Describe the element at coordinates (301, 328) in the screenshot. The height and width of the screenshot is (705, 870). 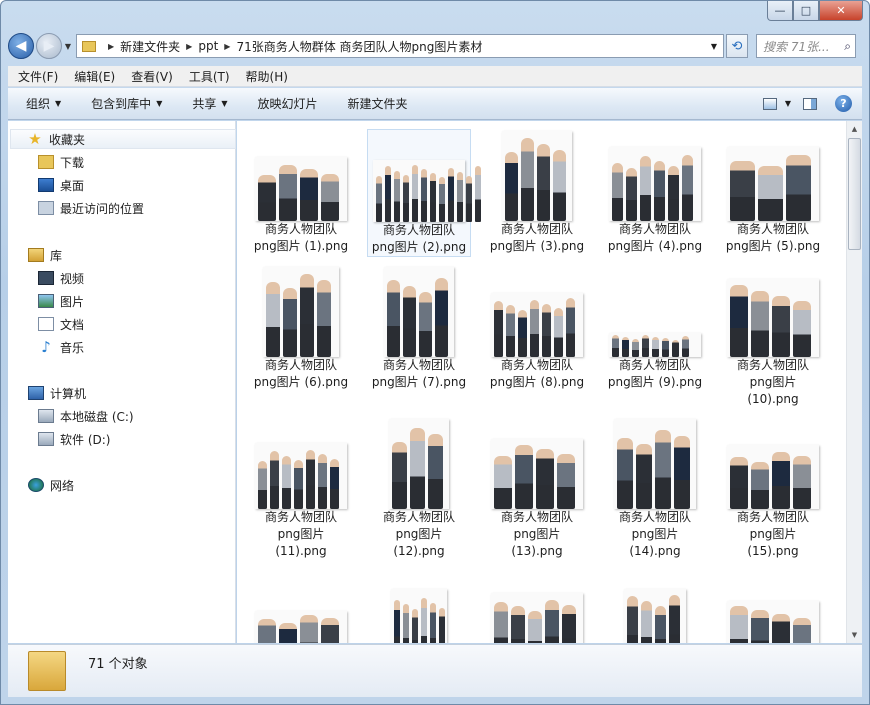
I see `file-item: 商务人物团队 png图片 (6).png` at that location.